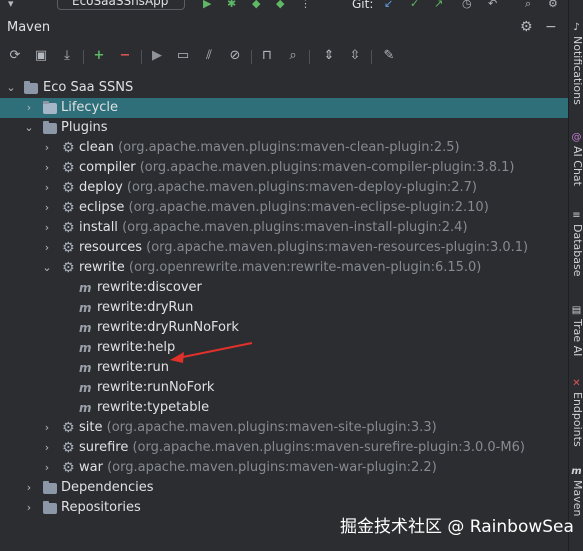 The height and width of the screenshot is (551, 583). Describe the element at coordinates (284, 88) in the screenshot. I see `tree-node-project: ⌄ Eco Saa SSNS` at that location.